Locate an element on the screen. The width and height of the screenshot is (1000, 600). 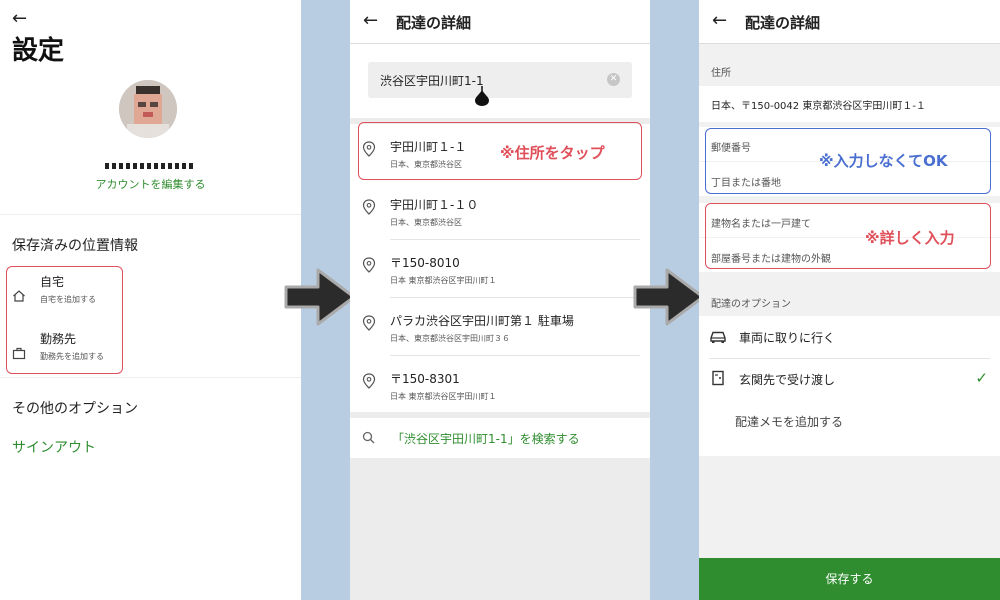
page-title: 設定 is located at coordinates (38, 51).